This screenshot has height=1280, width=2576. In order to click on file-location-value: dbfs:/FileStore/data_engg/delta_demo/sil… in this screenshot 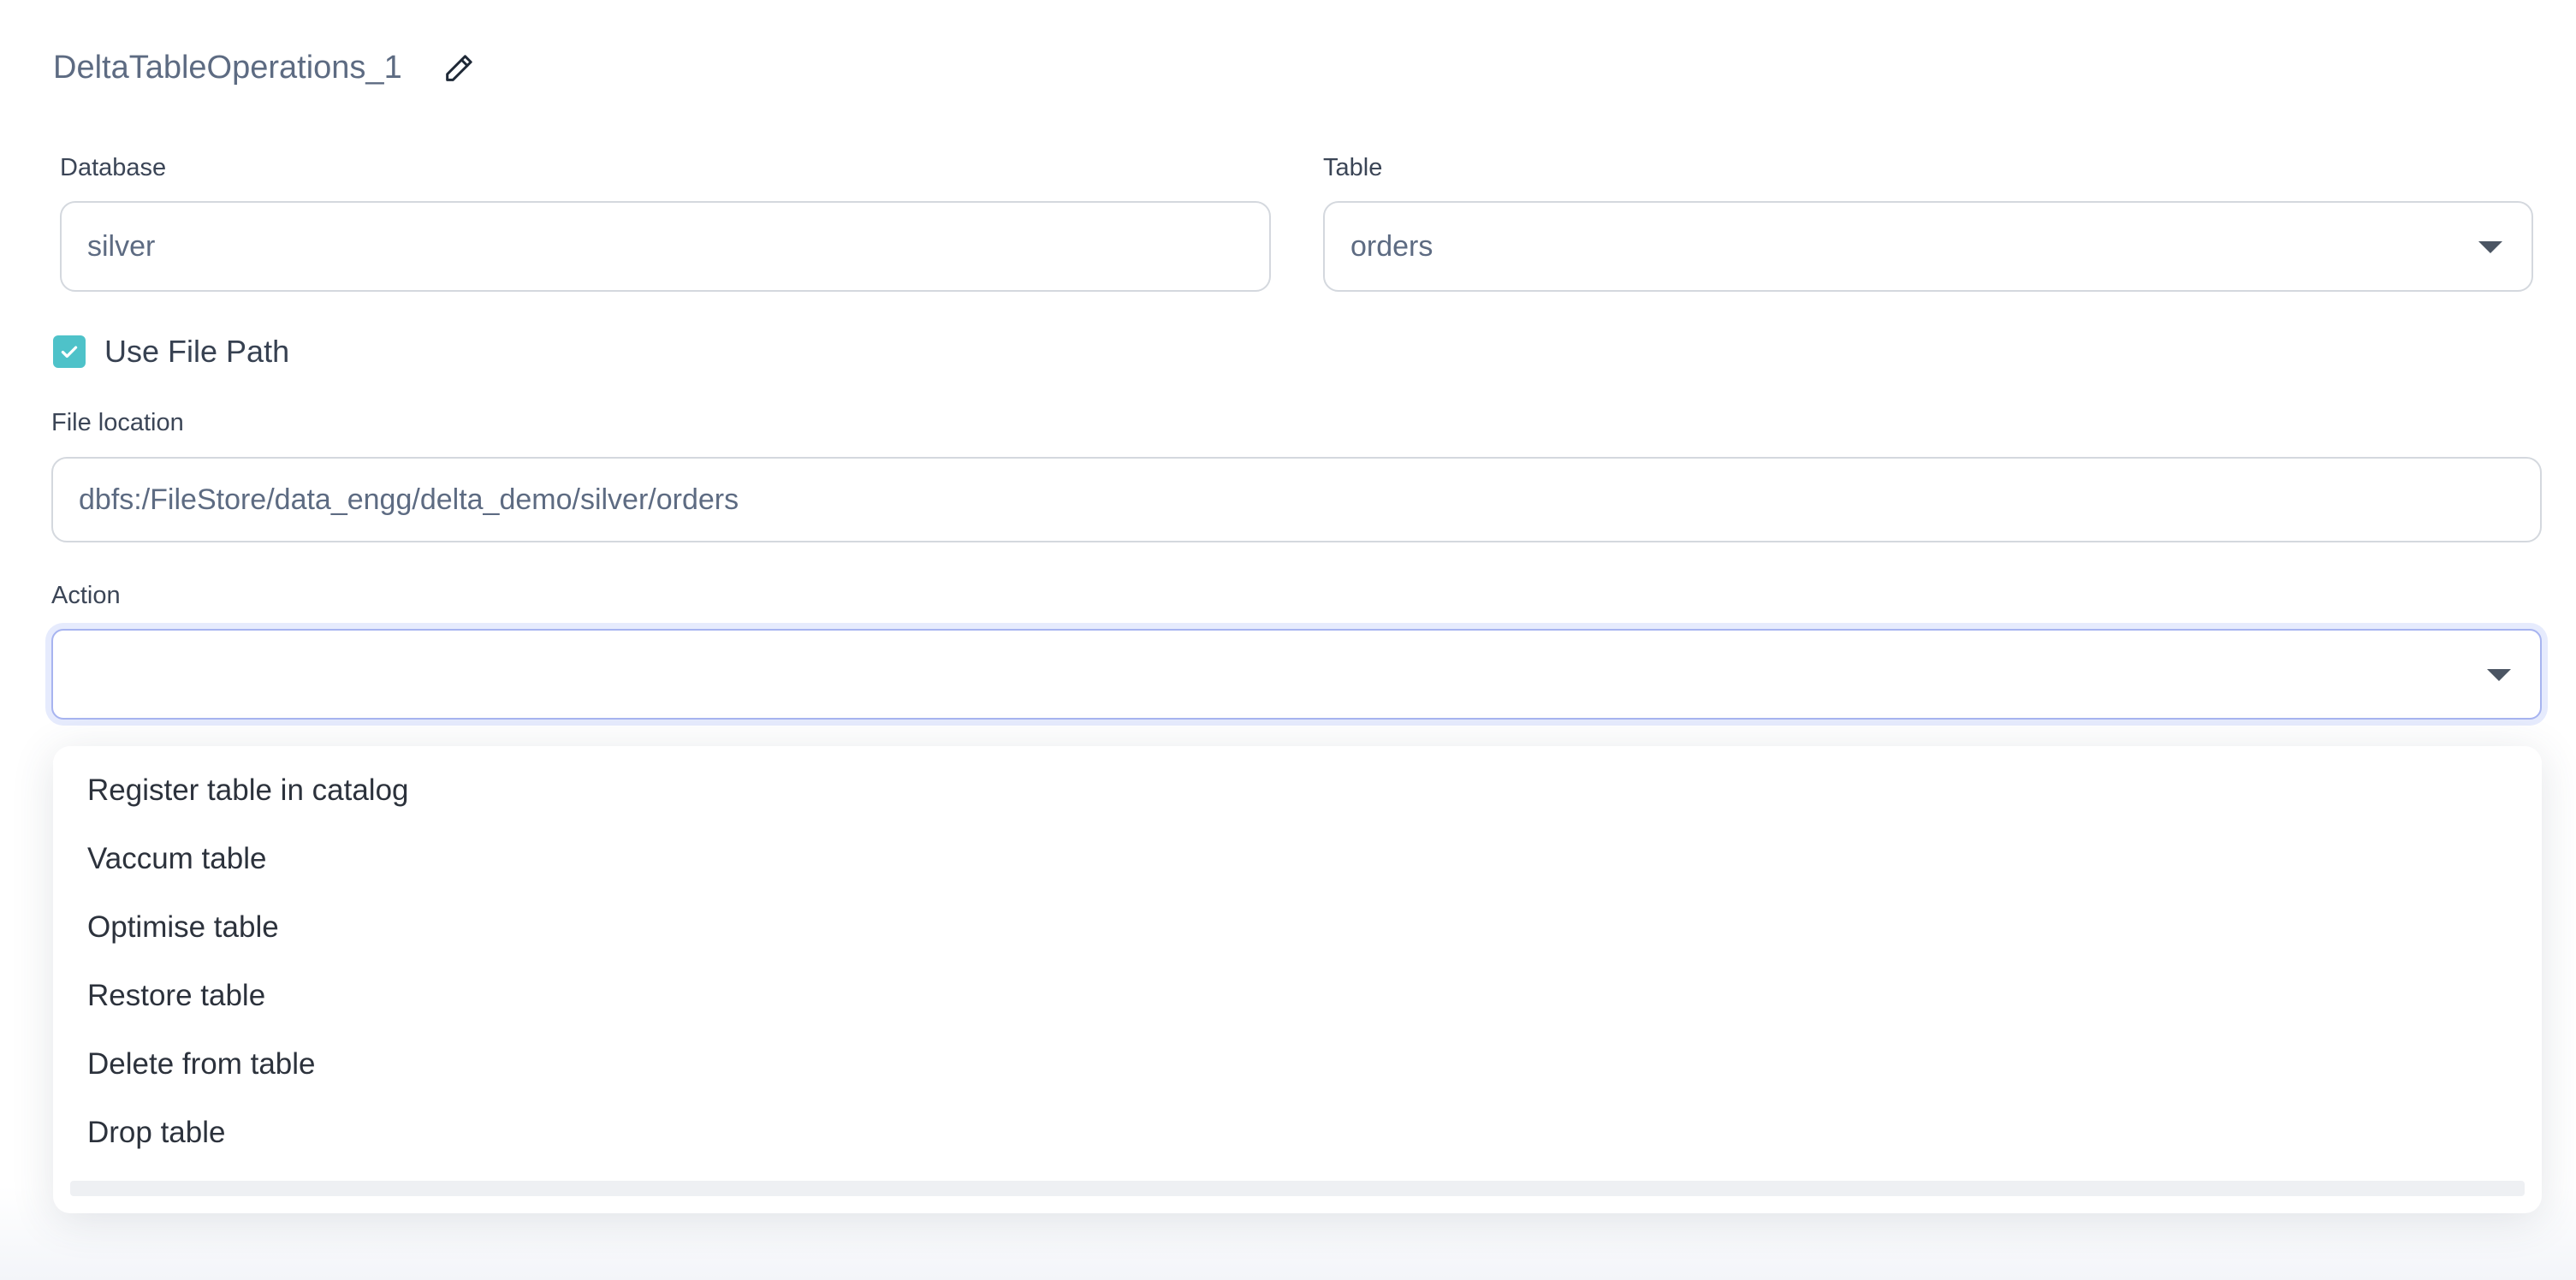, I will do `click(409, 499)`.